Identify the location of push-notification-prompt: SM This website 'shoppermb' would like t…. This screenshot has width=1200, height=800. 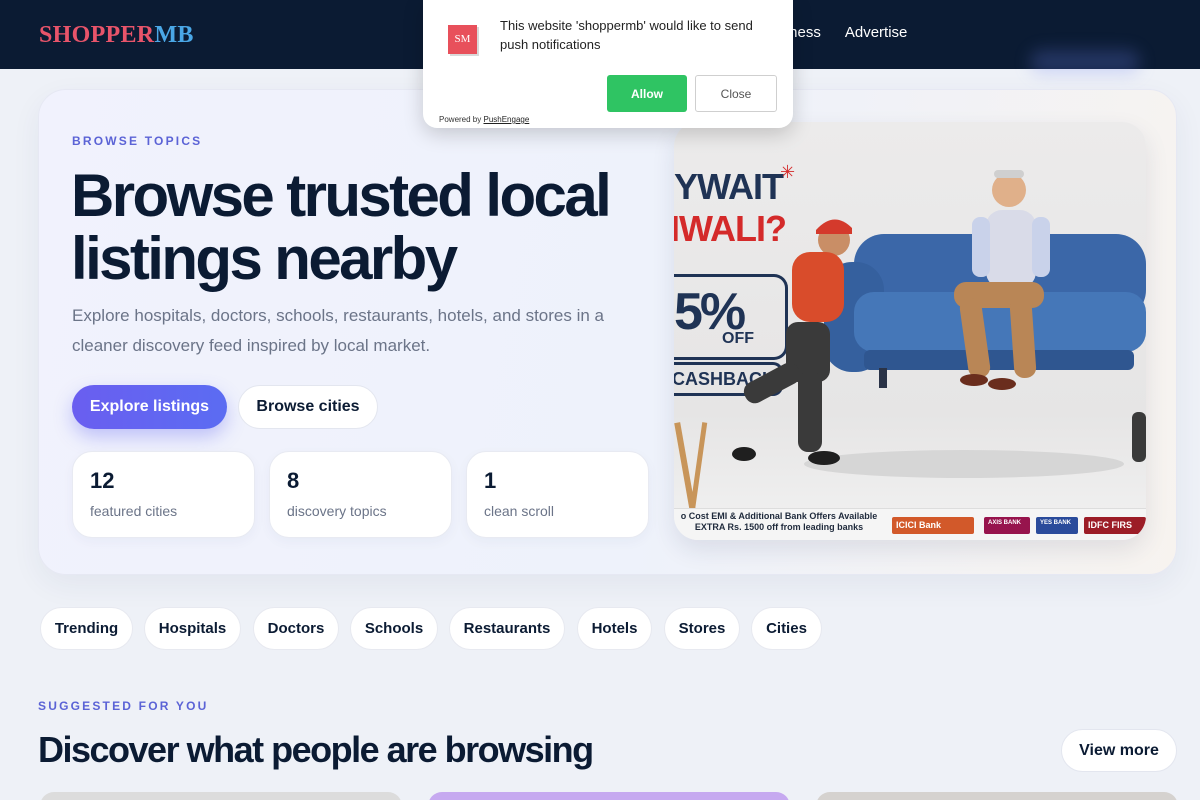
(608, 64).